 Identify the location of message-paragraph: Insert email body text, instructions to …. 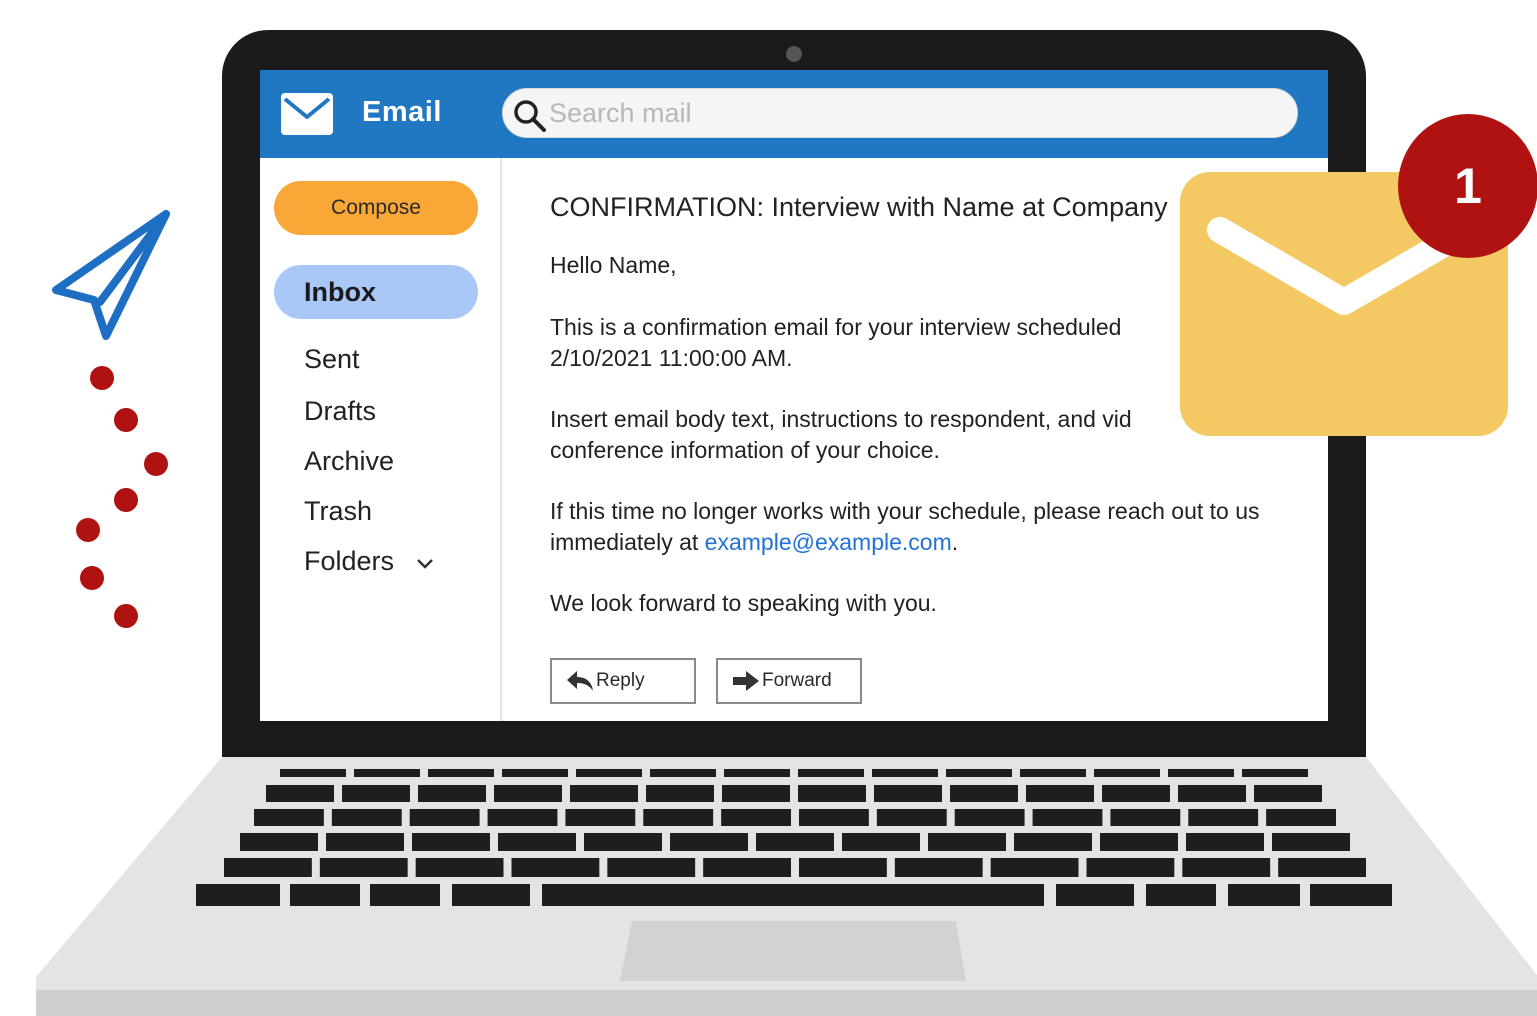
(841, 434).